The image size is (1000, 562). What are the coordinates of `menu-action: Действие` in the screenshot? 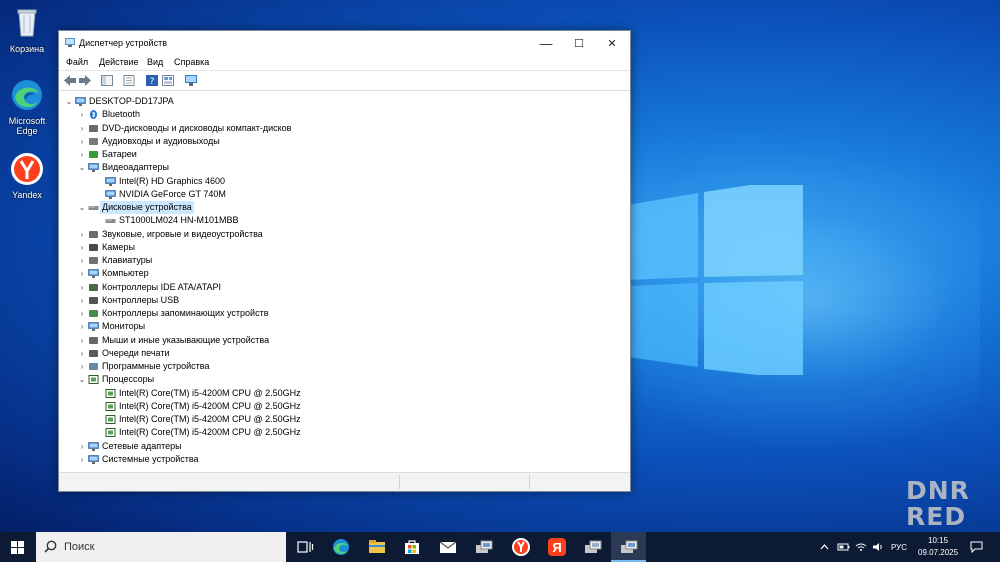 It's located at (119, 62).